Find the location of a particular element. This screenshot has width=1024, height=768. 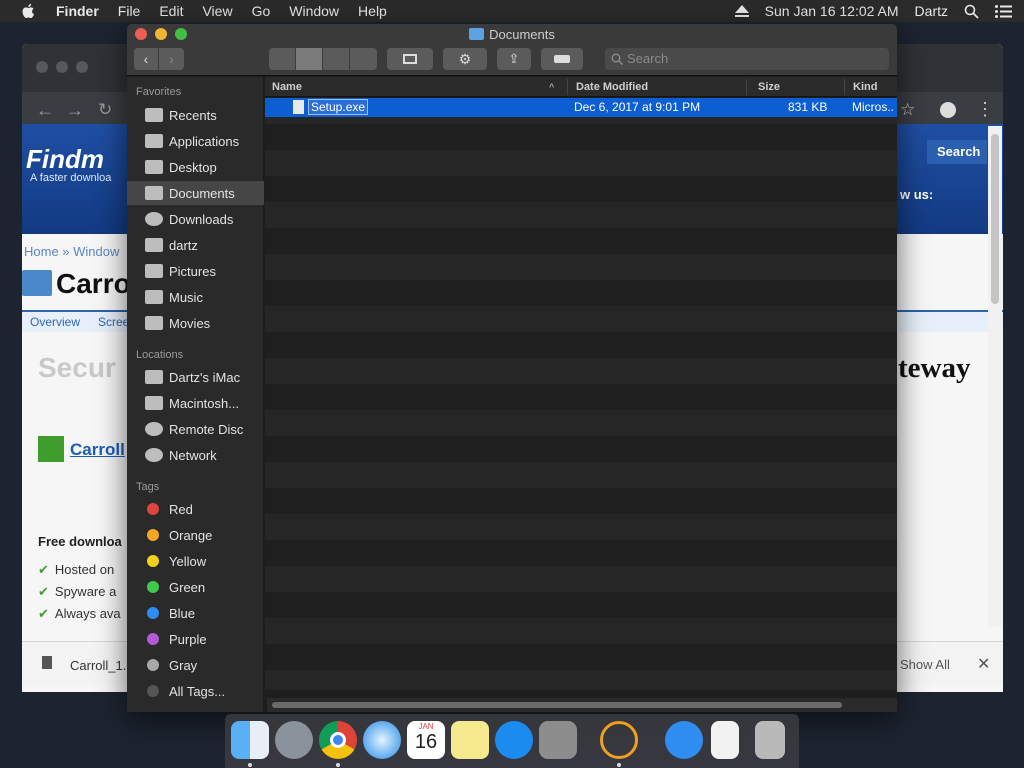

spotlight-icon is located at coordinates (971, 11).